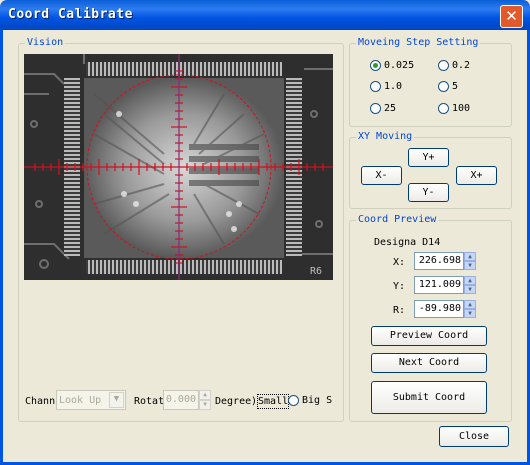  I want to click on designator-label: Designa D14, so click(407, 242).